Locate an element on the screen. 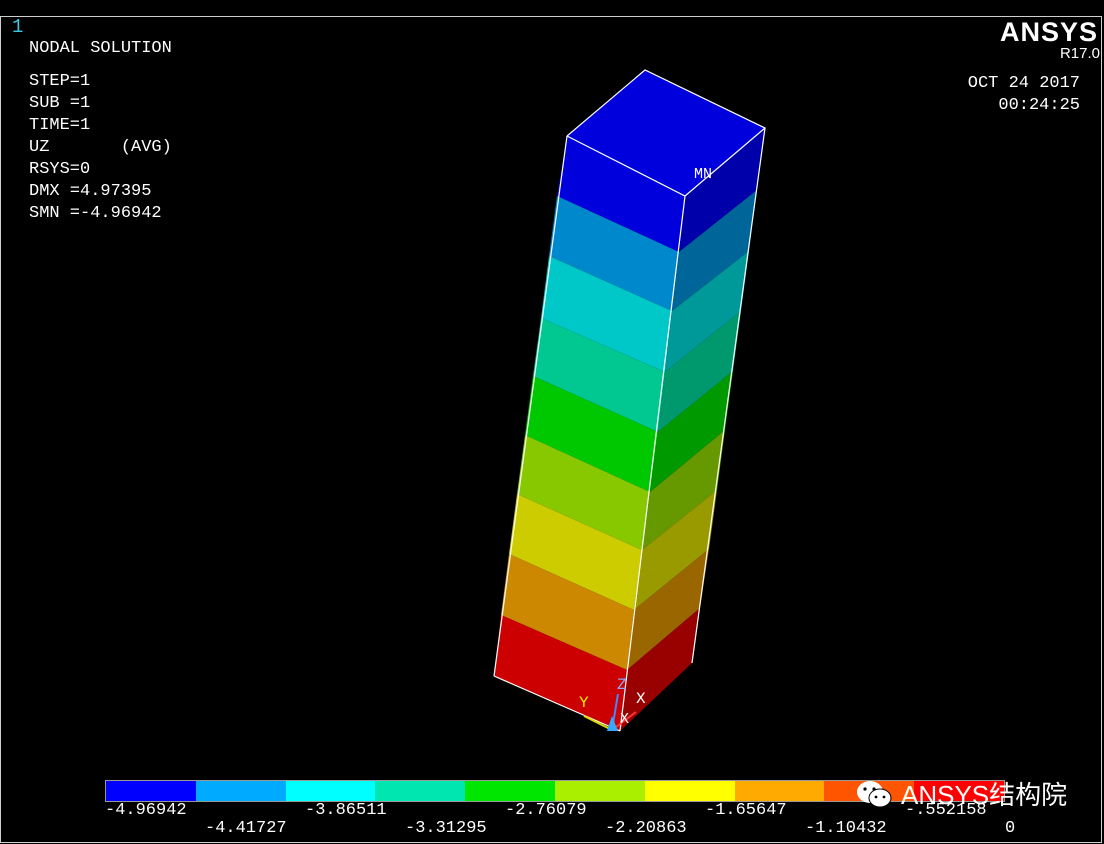  legend-label-lower-3: -2.20863 is located at coordinates (646, 828).